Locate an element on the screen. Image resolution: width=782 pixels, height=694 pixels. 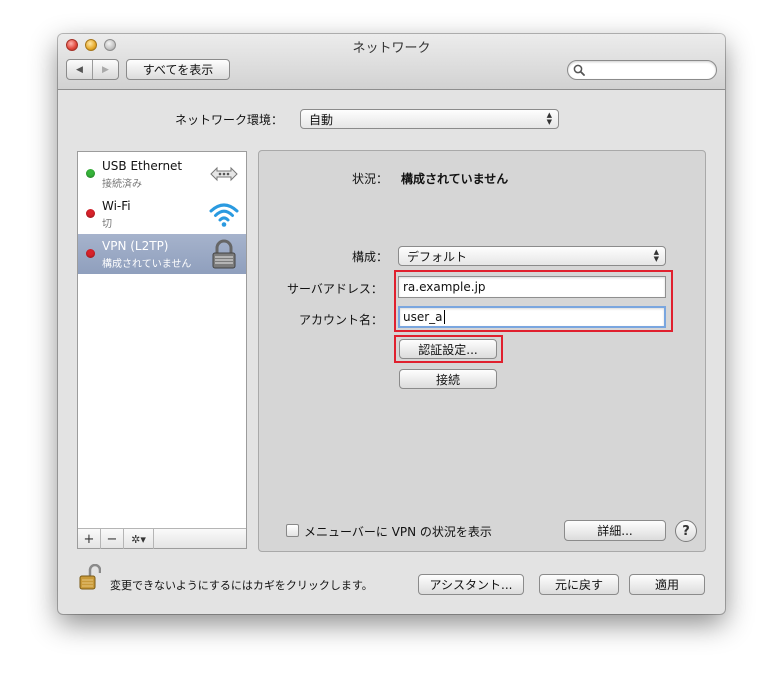
search-field is located at coordinates (642, 70).